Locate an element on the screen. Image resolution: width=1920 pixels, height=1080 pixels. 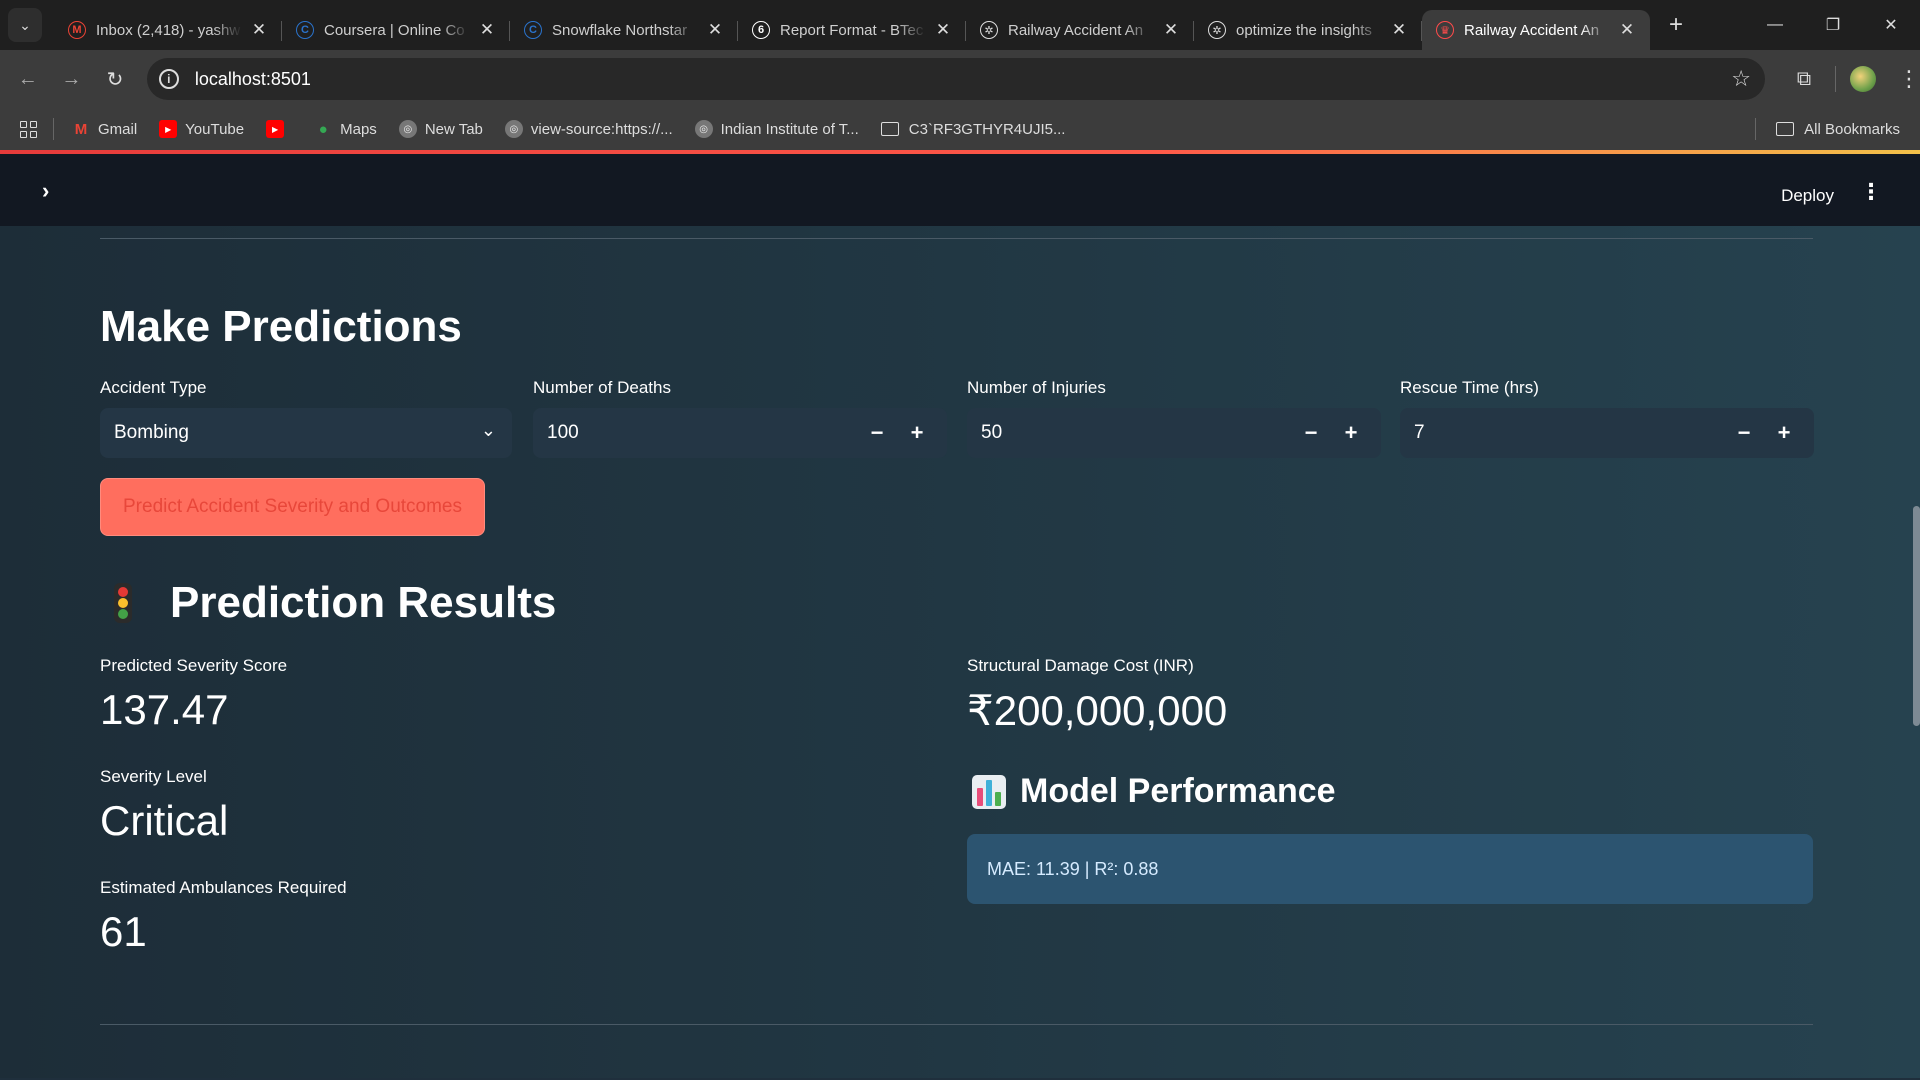
tab-search-chevron-icon: ⌄ is located at coordinates (25, 25).